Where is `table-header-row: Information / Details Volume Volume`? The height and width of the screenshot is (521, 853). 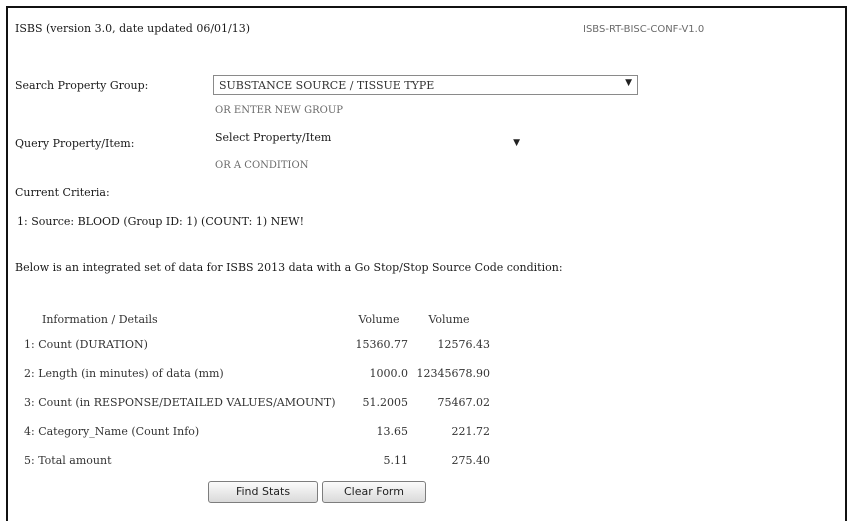 table-header-row: Information / Details Volume Volume is located at coordinates (259, 319).